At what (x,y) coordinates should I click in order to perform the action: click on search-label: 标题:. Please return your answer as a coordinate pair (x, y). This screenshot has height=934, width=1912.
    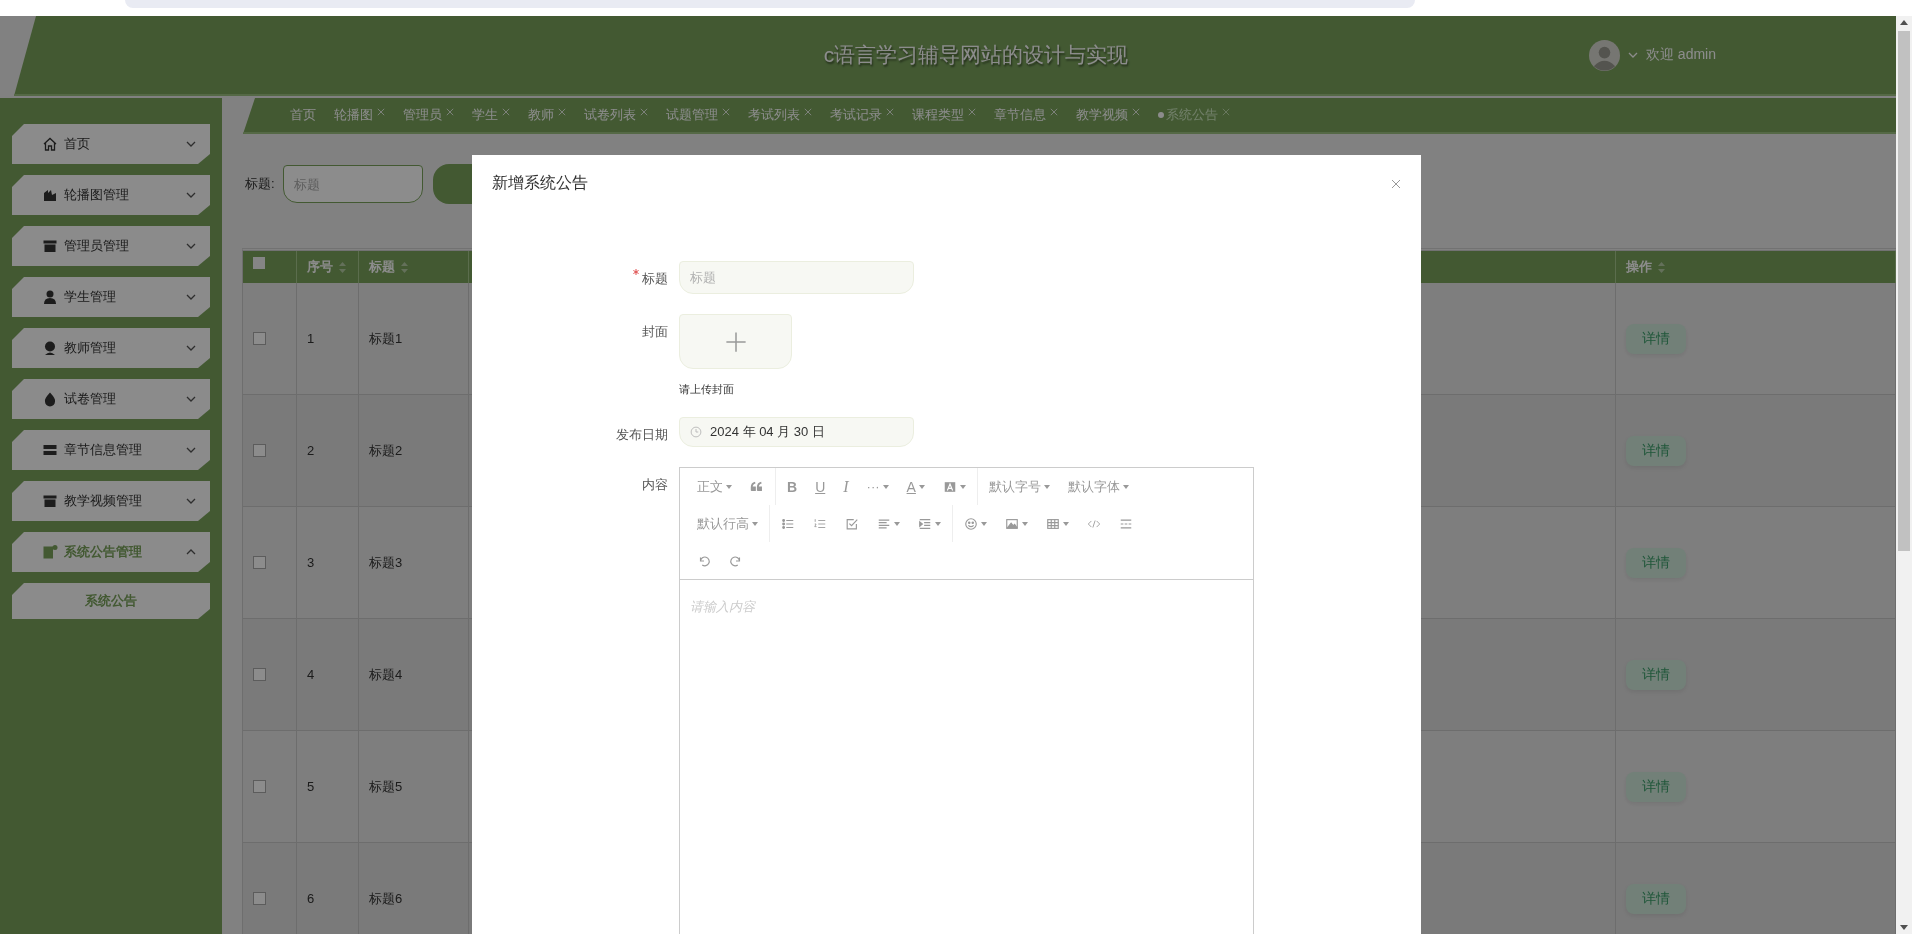
    Looking at the image, I should click on (260, 184).